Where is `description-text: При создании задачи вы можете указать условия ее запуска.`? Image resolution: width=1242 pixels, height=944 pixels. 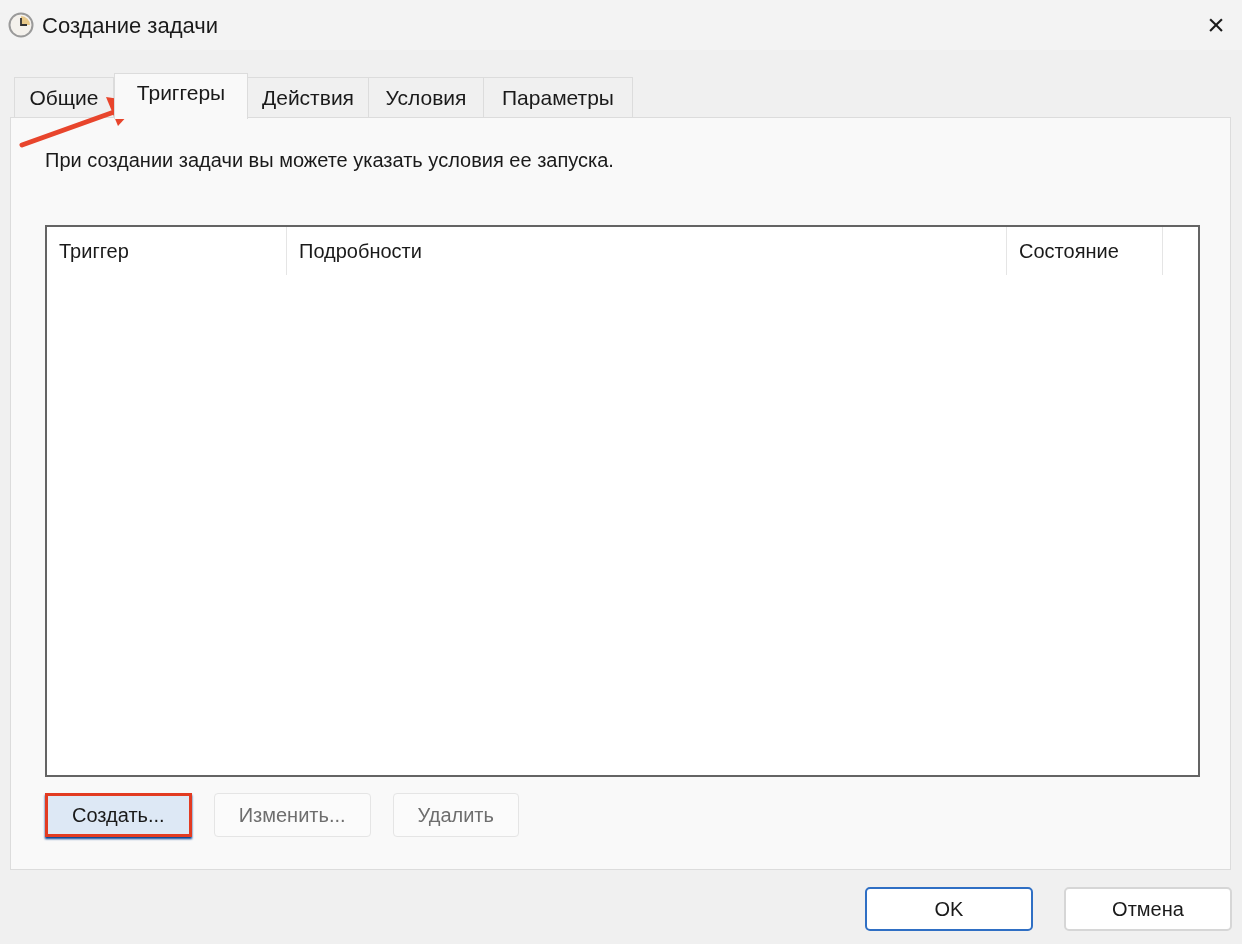 description-text: При создании задачи вы можете указать условия ее запуска. is located at coordinates (329, 160).